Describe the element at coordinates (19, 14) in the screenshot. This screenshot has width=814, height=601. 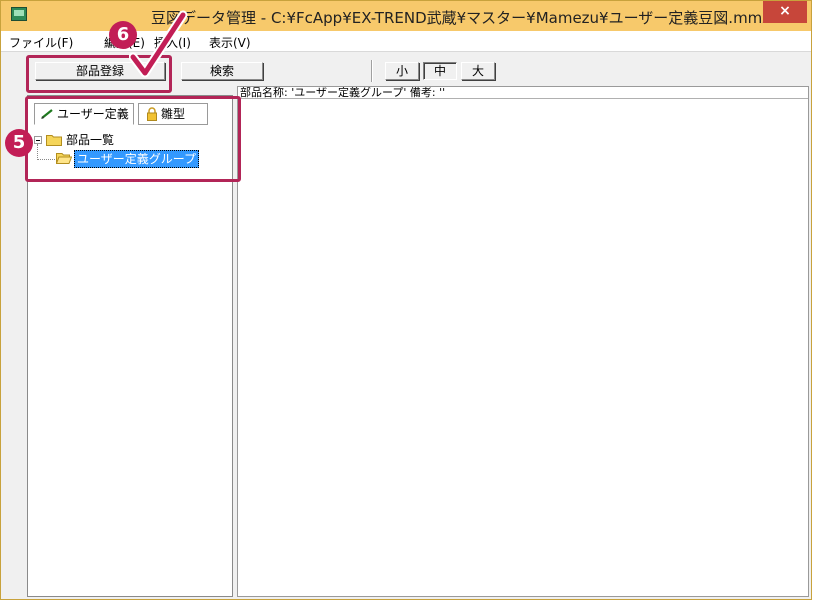
I see `app-icon` at that location.